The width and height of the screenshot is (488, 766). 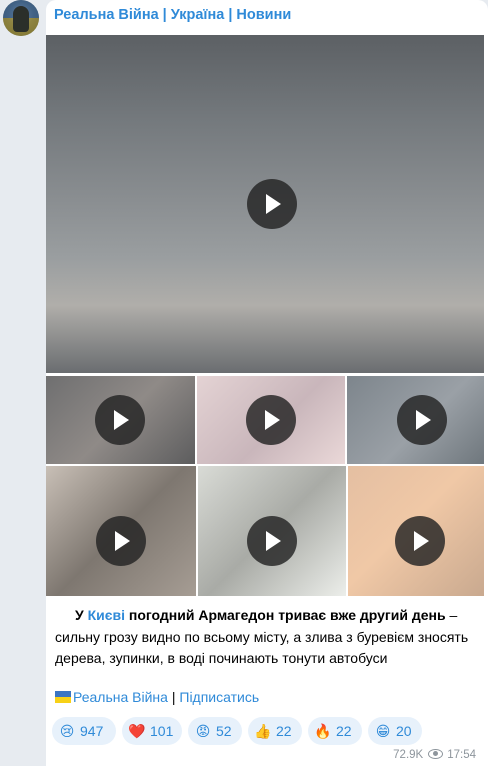 I want to click on reaction-heart: ❤️ 101, so click(x=152, y=731).